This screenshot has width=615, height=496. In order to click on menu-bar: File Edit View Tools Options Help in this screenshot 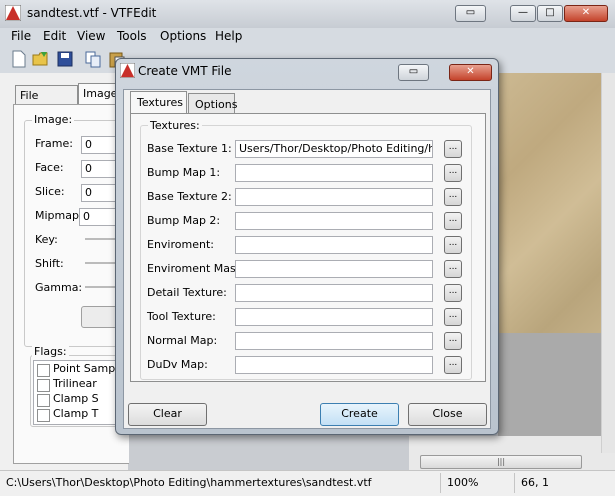, I will do `click(307, 36)`.